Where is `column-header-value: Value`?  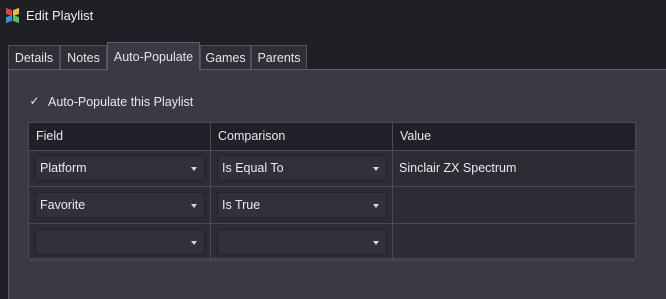
column-header-value: Value is located at coordinates (514, 136).